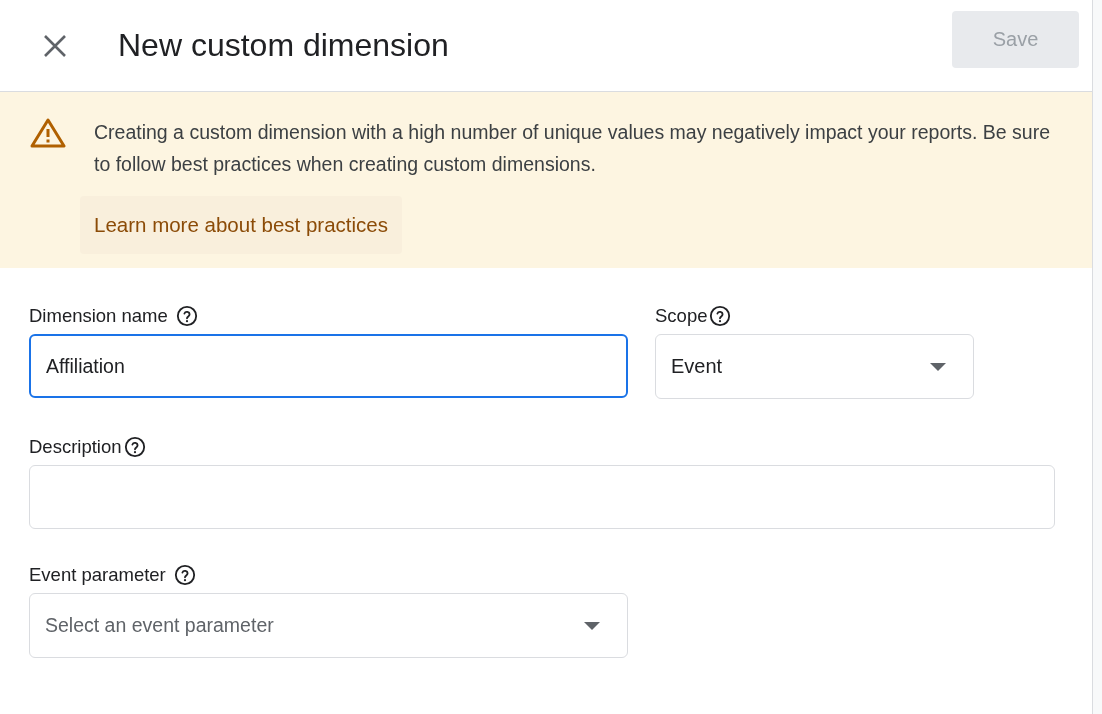 This screenshot has width=1102, height=714. What do you see at coordinates (284, 45) in the screenshot?
I see `dialog-title: New custom dimension` at bounding box center [284, 45].